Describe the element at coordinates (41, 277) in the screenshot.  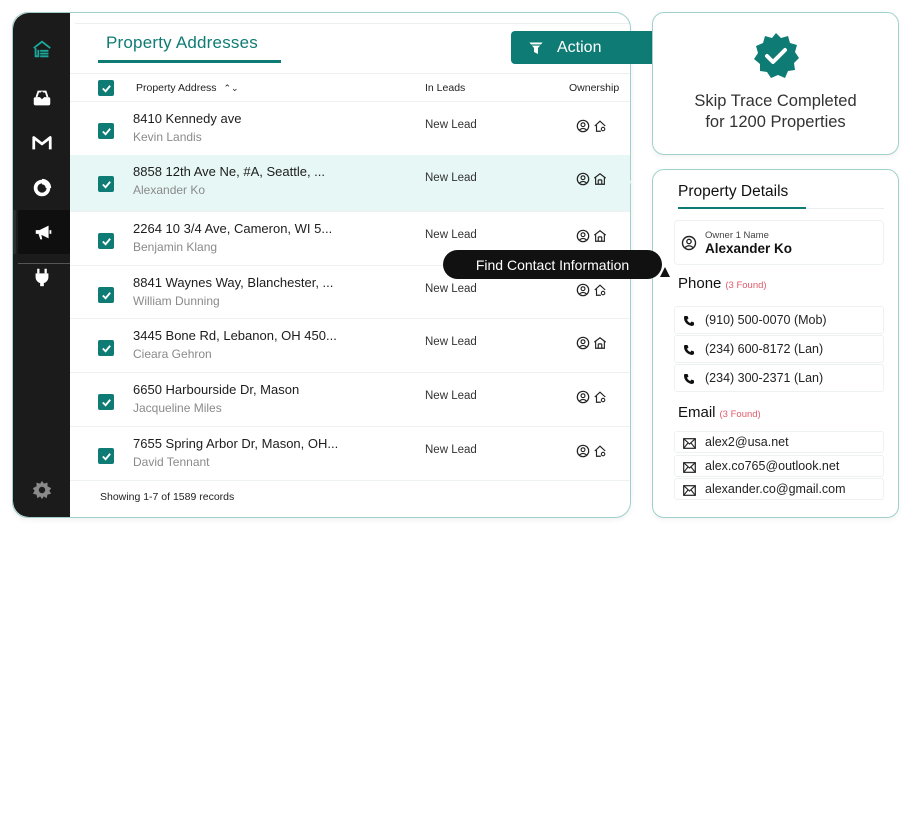
I see `plug-icon` at that location.